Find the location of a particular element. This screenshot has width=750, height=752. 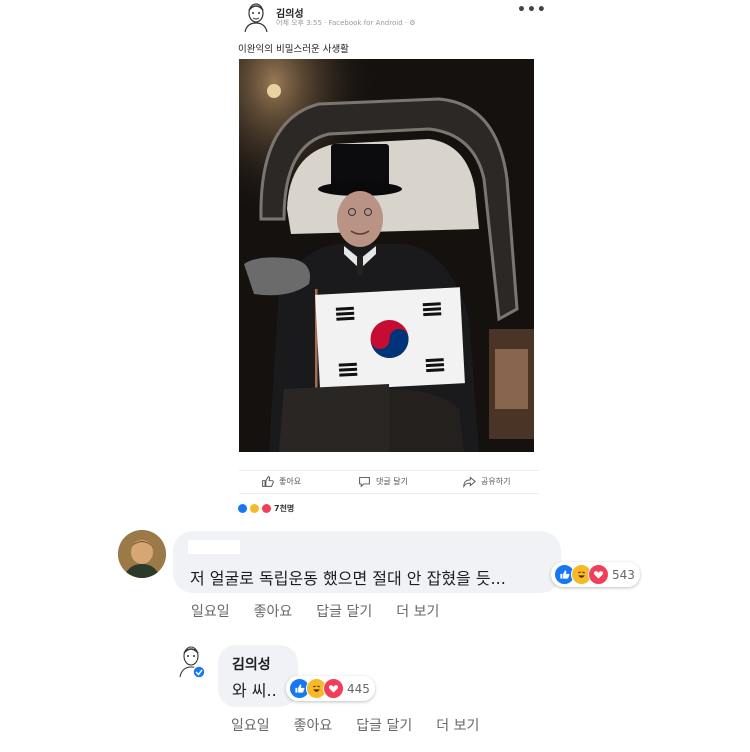

reply-more-link: 더 보기 is located at coordinates (457, 725).